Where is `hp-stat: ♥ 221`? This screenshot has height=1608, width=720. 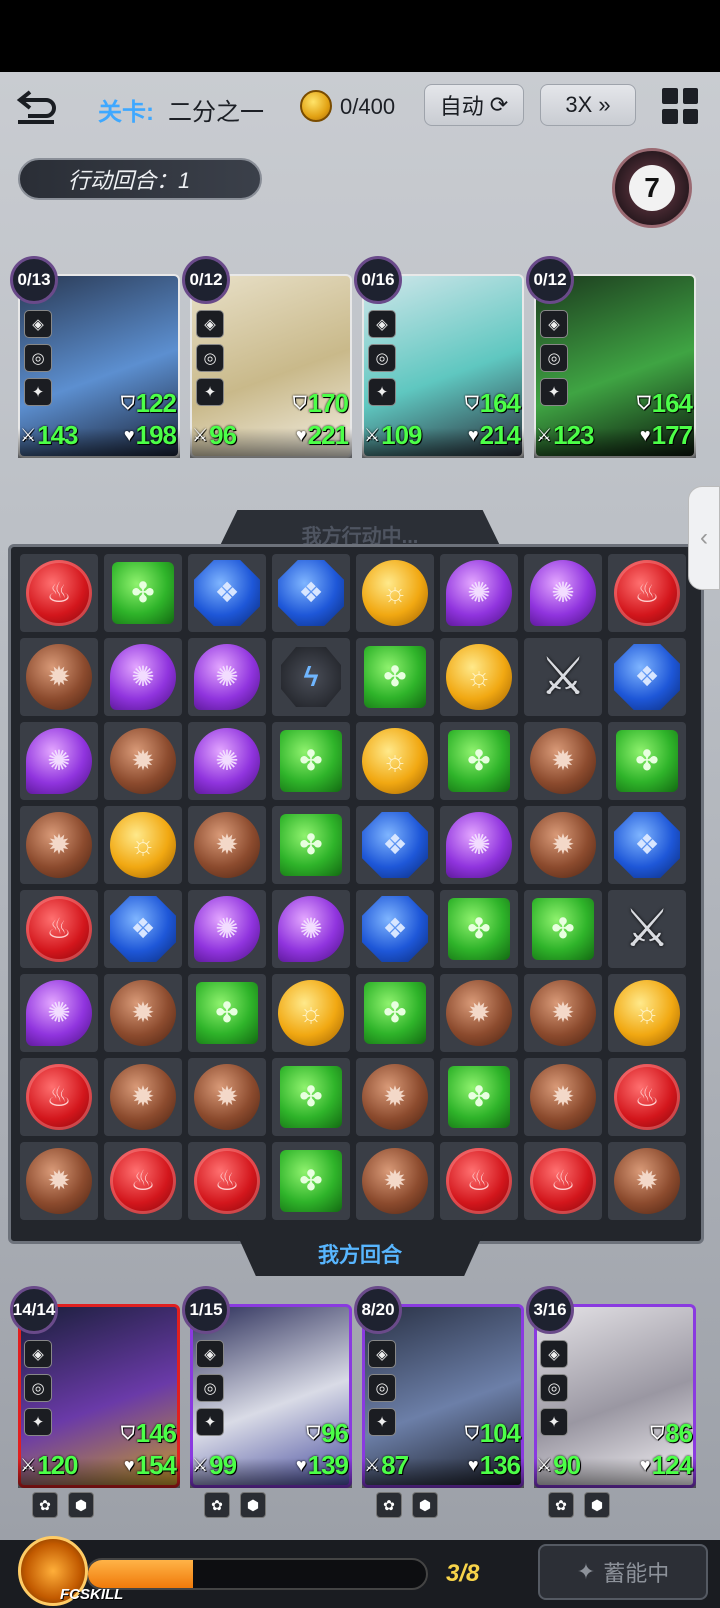
hp-stat: ♥ 221 is located at coordinates (322, 435).